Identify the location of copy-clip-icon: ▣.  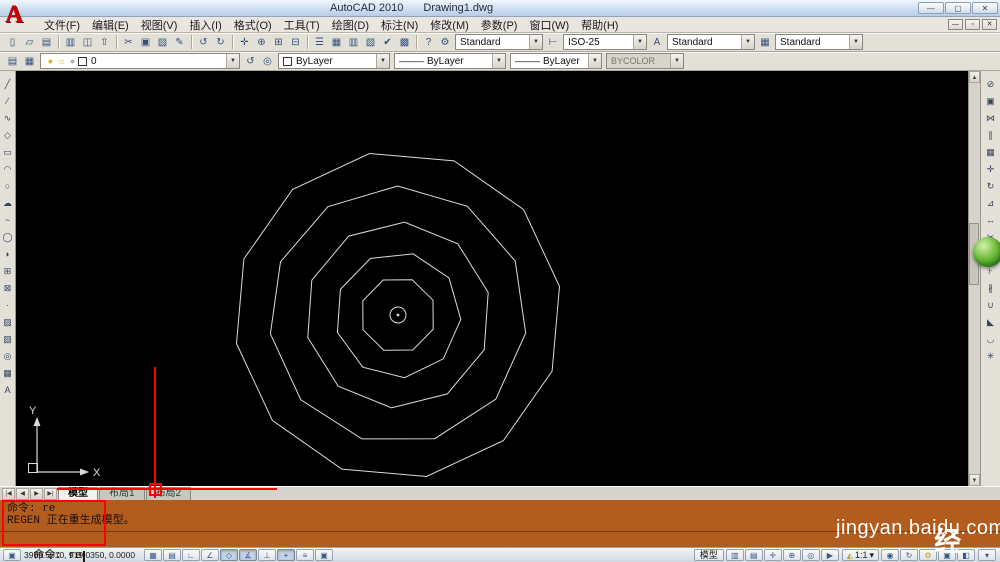
(145, 42).